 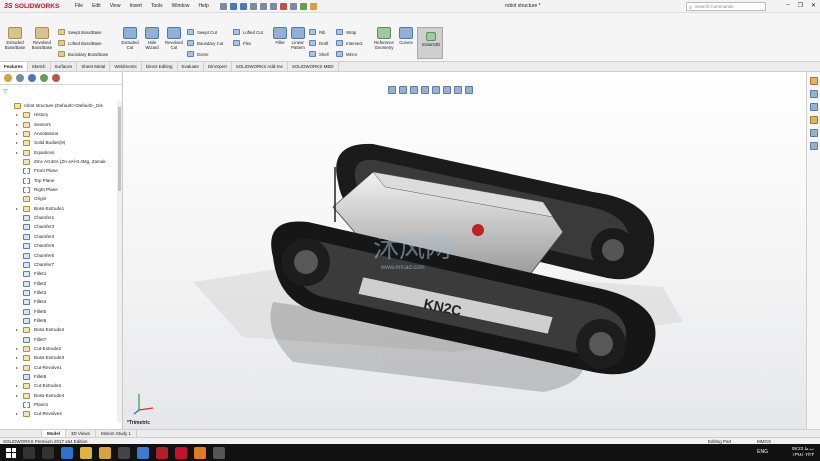 What do you see at coordinates (59, 339) in the screenshot?
I see `tree-node: Fillet7` at bounding box center [59, 339].